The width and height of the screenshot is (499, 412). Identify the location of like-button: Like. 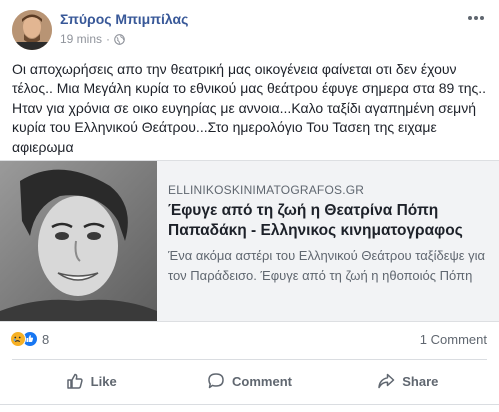
(91, 381).